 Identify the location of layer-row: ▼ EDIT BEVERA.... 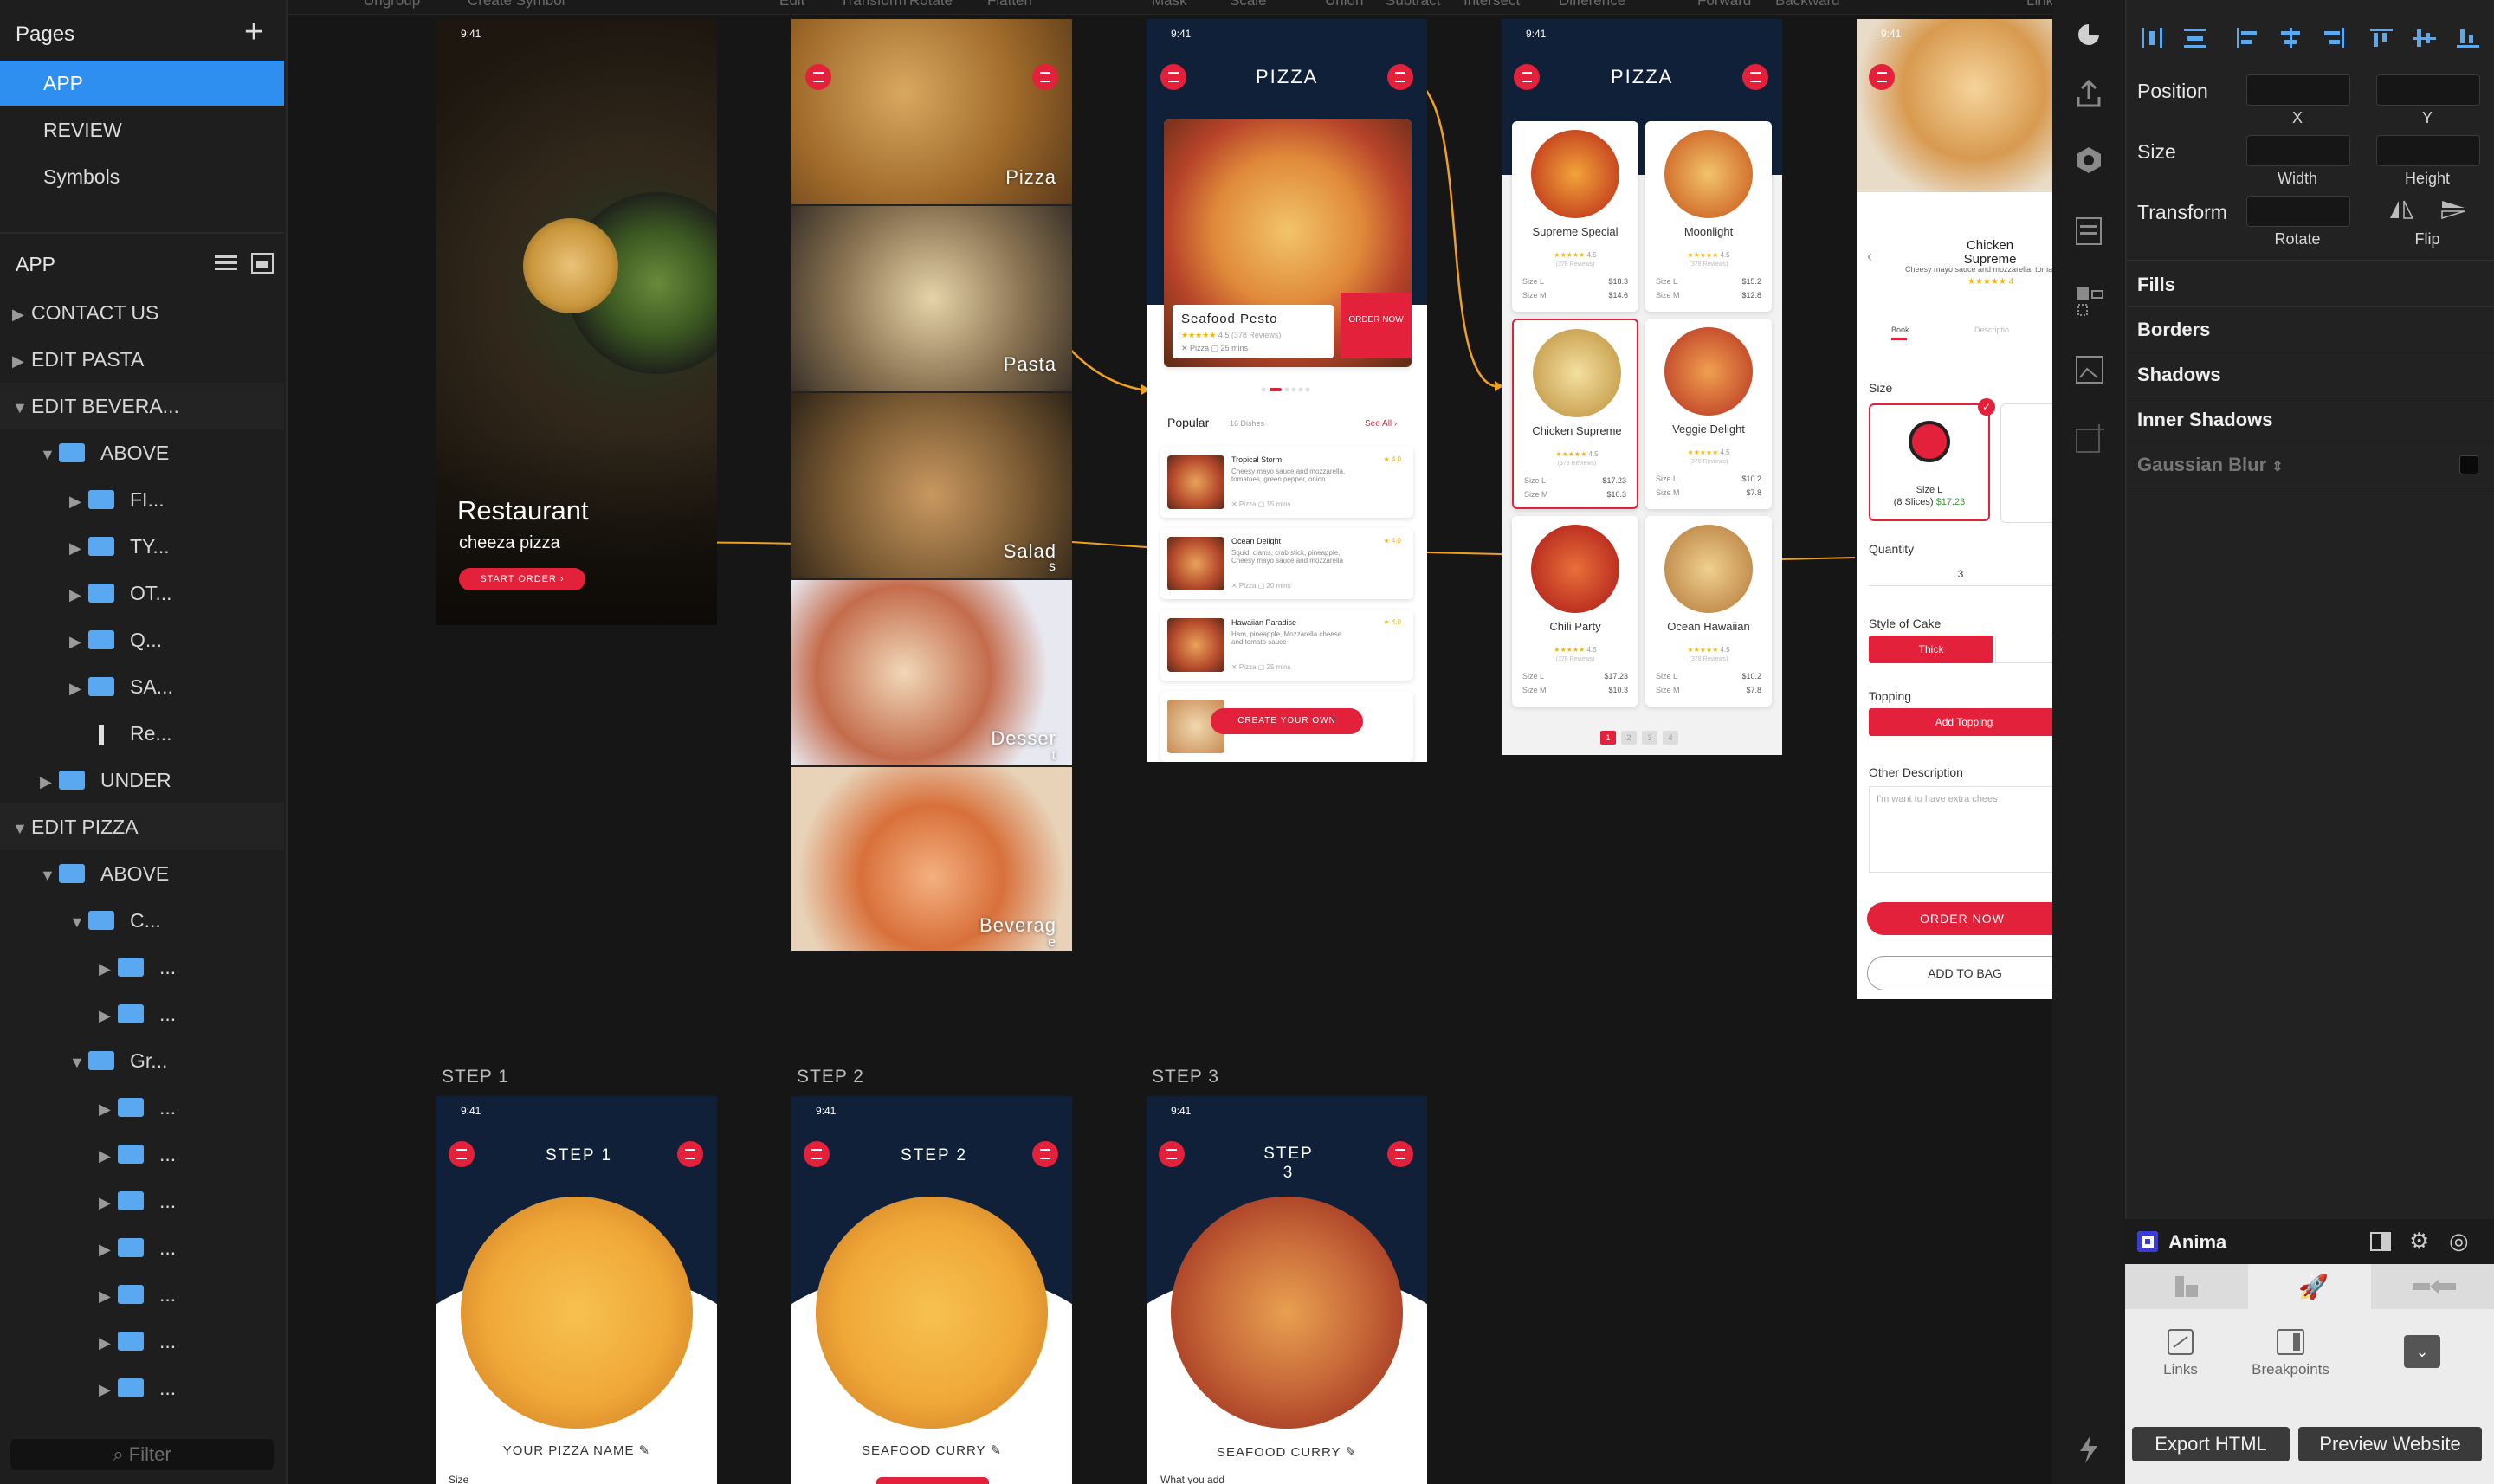
(142, 406).